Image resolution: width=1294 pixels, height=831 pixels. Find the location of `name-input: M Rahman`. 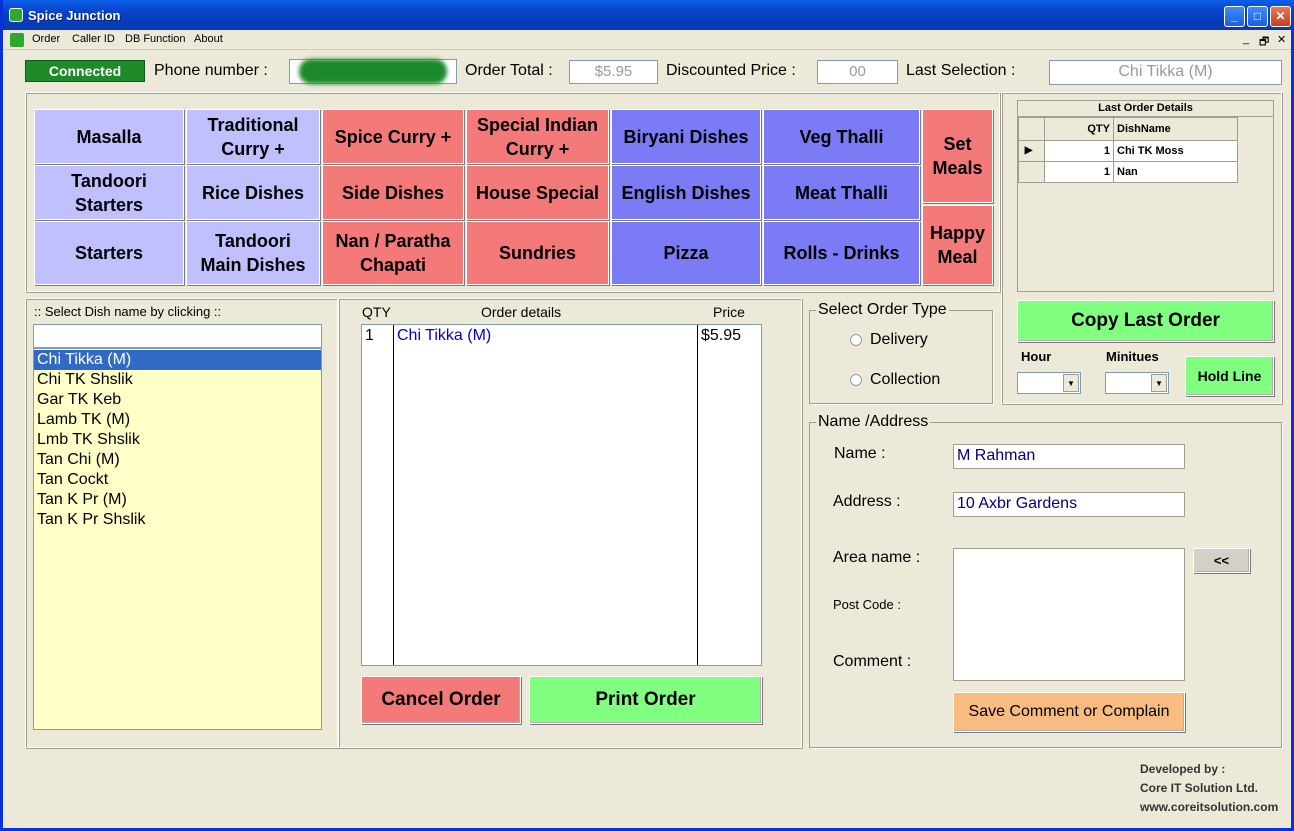

name-input: M Rahman is located at coordinates (1069, 456).